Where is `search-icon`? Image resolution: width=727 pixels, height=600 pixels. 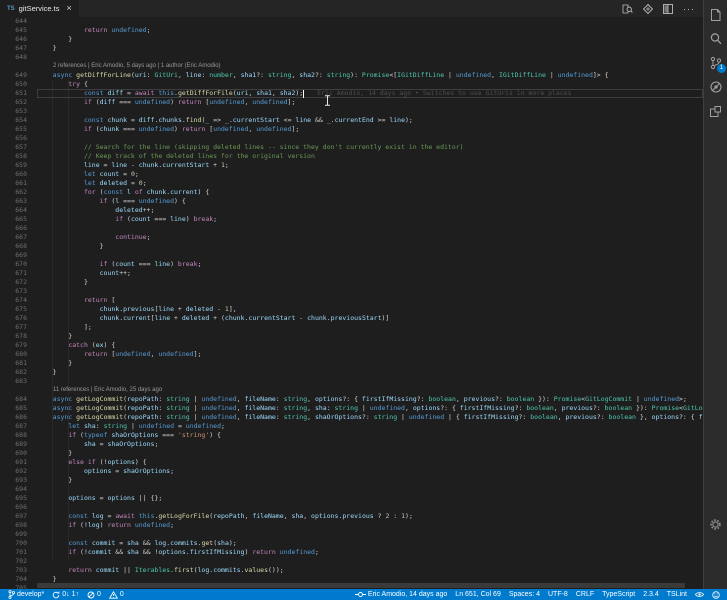
search-icon is located at coordinates (715, 39).